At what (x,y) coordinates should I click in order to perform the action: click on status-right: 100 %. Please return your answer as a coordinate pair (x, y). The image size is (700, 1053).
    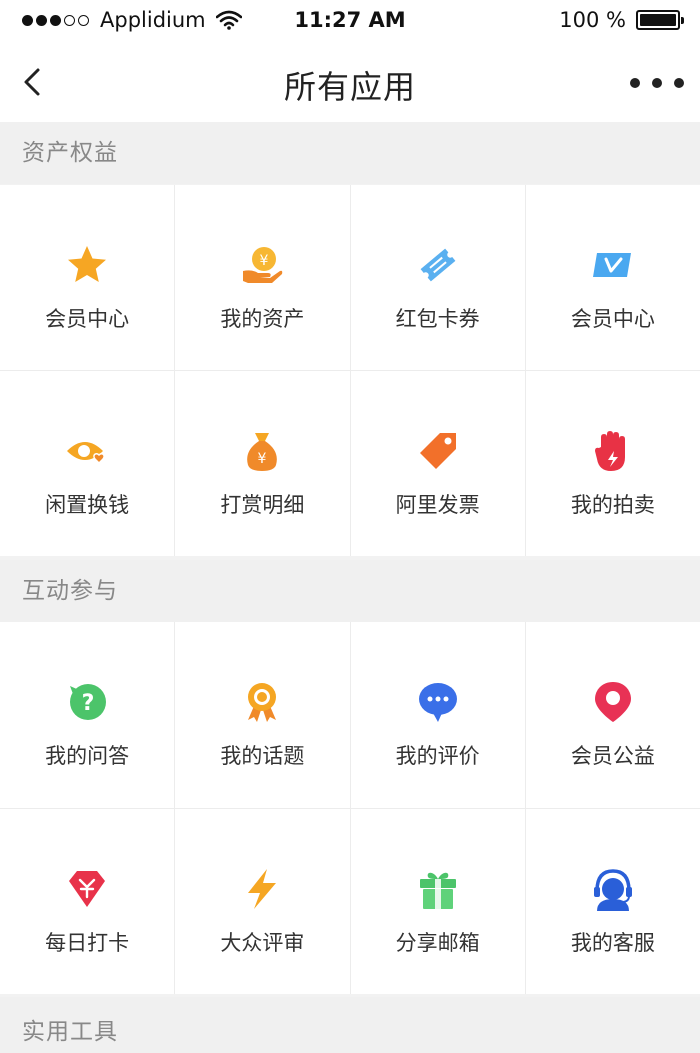
    Looking at the image, I should click on (621, 20).